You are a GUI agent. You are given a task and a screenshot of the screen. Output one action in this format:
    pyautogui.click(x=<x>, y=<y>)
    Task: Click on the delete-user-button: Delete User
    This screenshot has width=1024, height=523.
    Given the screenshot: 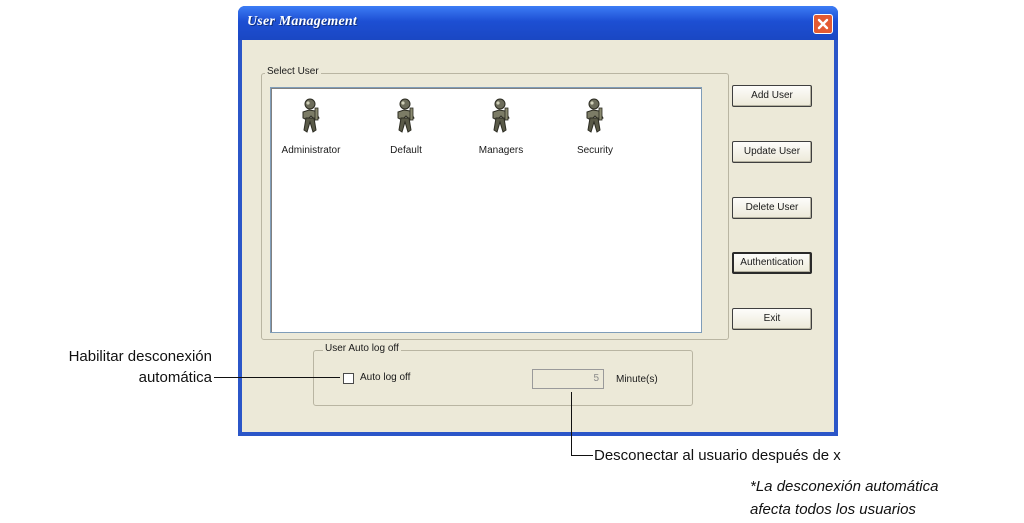 What is the action you would take?
    pyautogui.click(x=772, y=208)
    